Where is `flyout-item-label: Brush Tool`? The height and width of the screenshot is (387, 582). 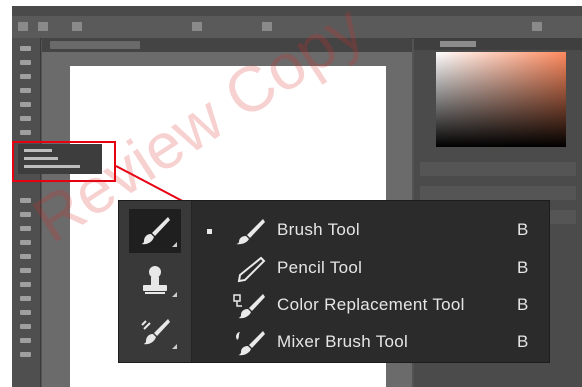
flyout-item-label: Brush Tool is located at coordinates (319, 229).